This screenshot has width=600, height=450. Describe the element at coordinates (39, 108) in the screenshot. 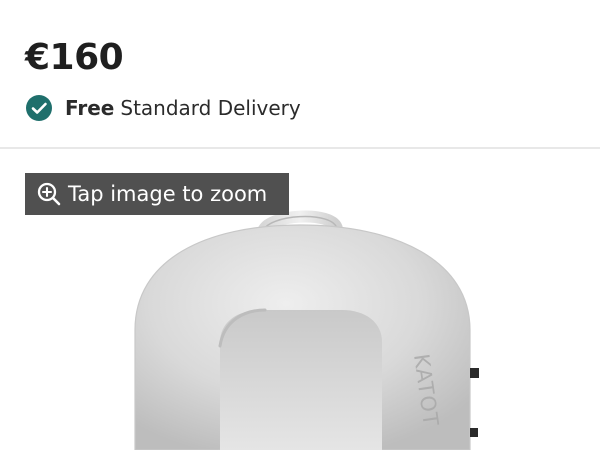

I see `check-circle-icon` at that location.